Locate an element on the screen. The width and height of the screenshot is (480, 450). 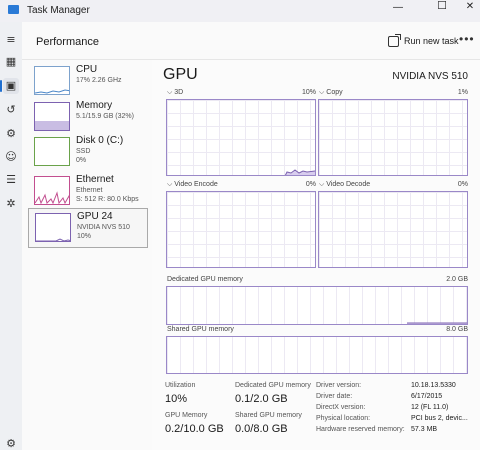
engine-encode-name: Video Encode is located at coordinates (196, 184).